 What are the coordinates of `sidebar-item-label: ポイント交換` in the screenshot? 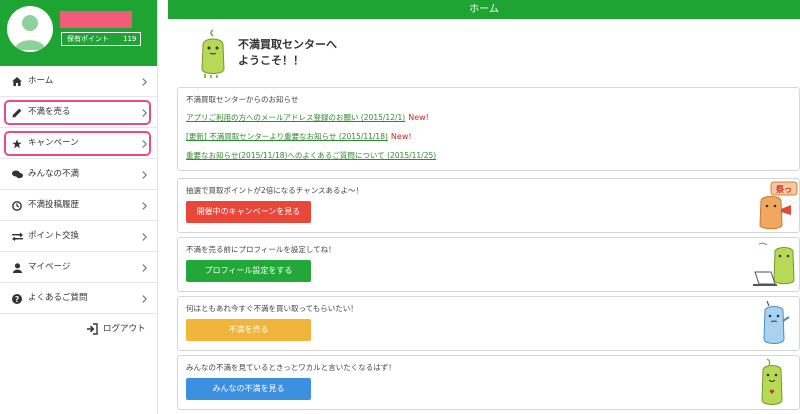 It's located at (54, 236).